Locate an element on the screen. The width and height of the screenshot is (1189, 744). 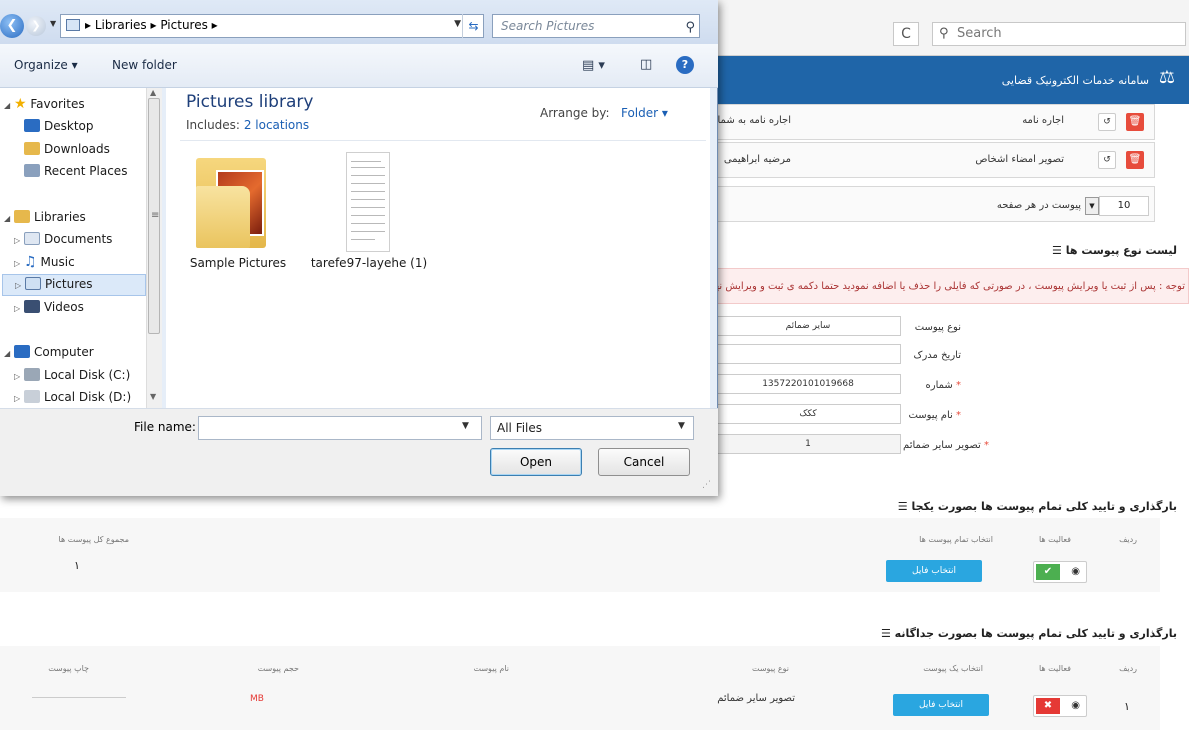
breadcrumb: ▸ Libraries ▸ Pictures ▸ is located at coordinates (151, 25).